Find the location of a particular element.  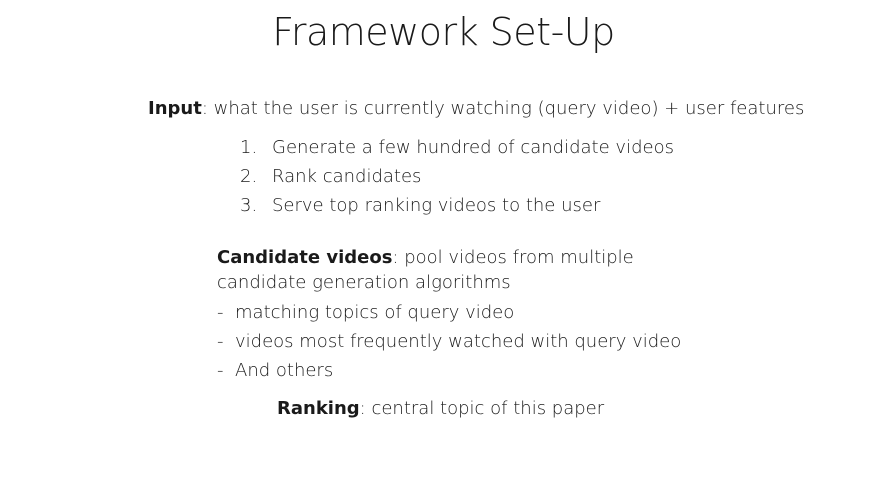

candidate-text: : pool videos from multiple is located at coordinates (513, 257).